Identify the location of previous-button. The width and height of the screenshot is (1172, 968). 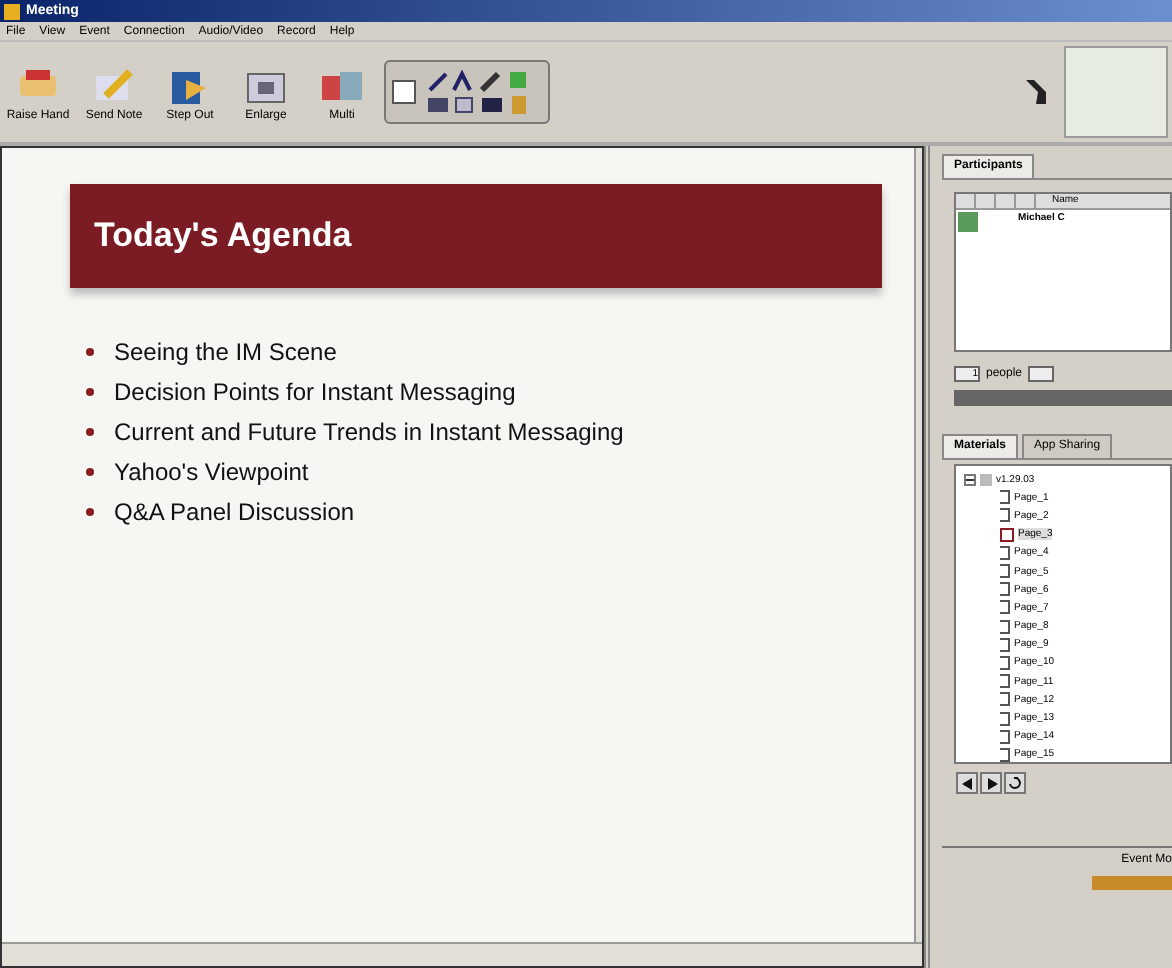
(967, 783).